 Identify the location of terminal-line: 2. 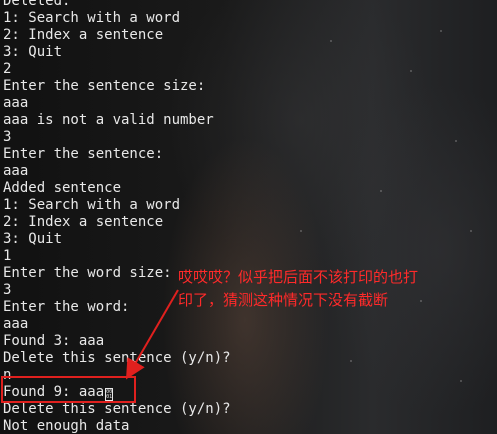
(7, 69).